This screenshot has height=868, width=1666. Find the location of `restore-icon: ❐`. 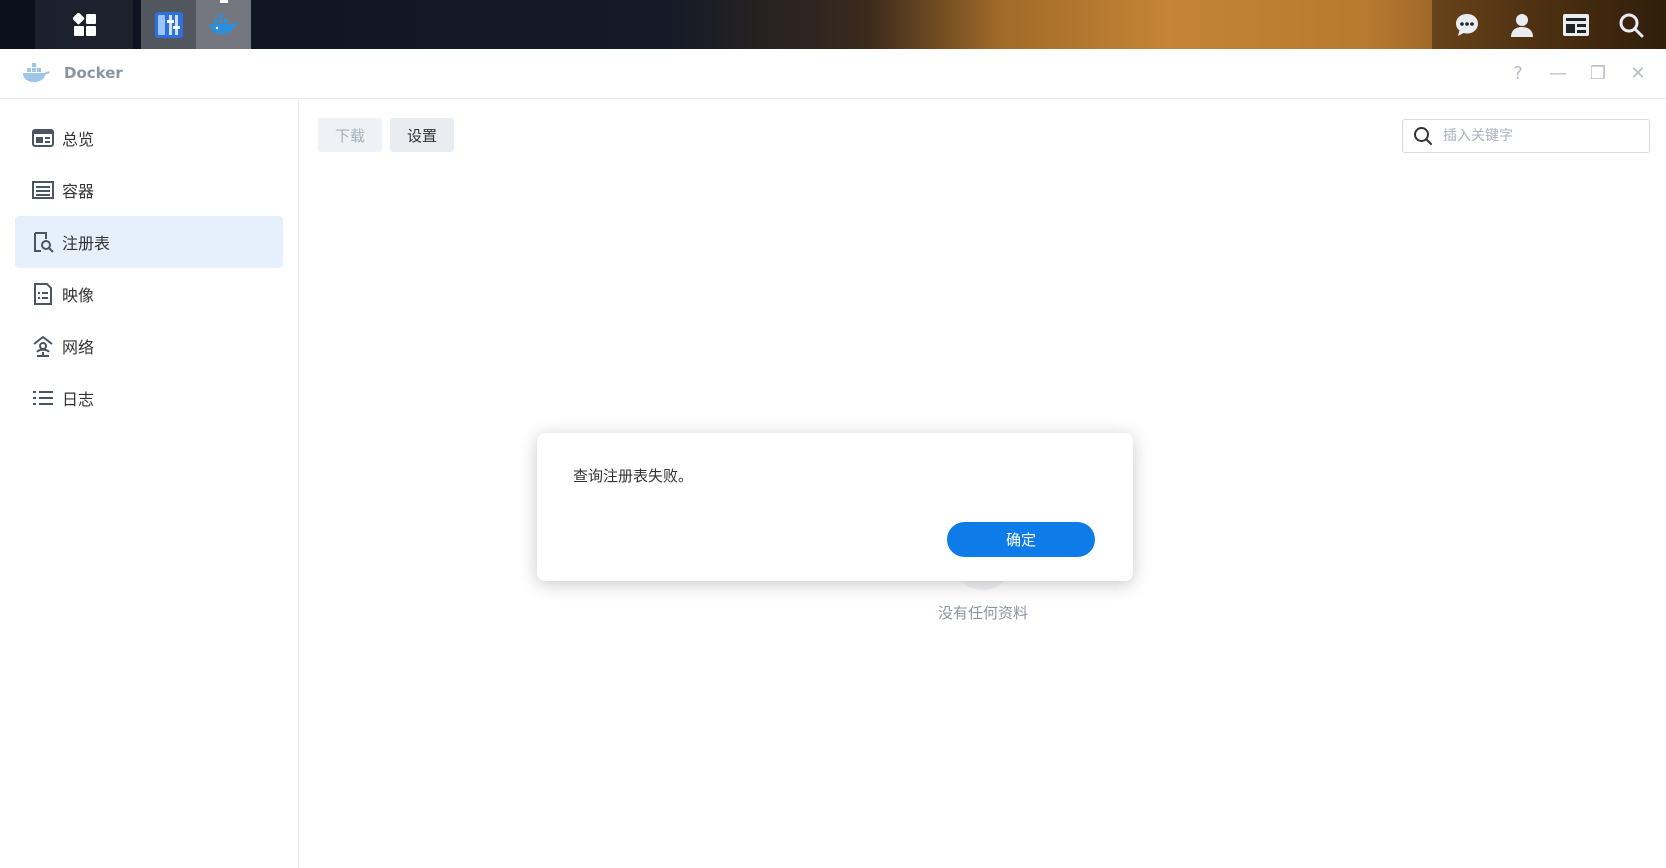

restore-icon: ❐ is located at coordinates (1598, 73).